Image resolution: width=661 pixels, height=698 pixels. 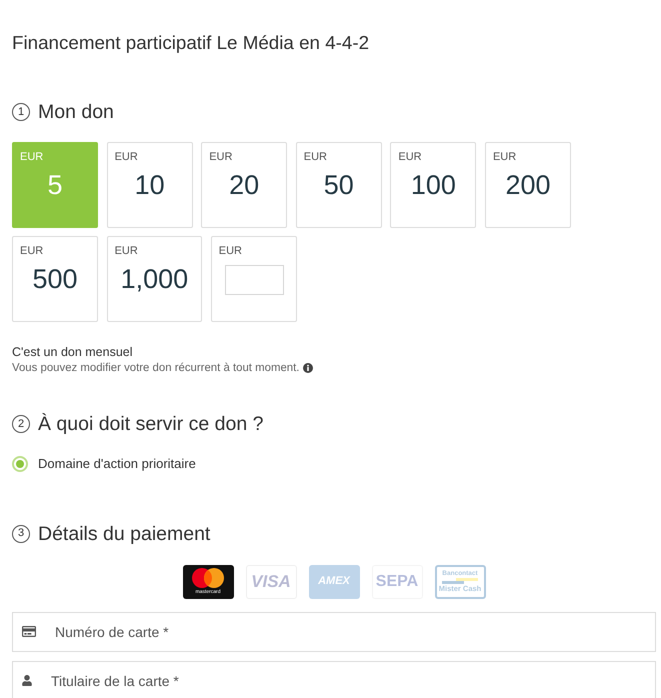 What do you see at coordinates (21, 424) in the screenshot?
I see `step-number: 2` at bounding box center [21, 424].